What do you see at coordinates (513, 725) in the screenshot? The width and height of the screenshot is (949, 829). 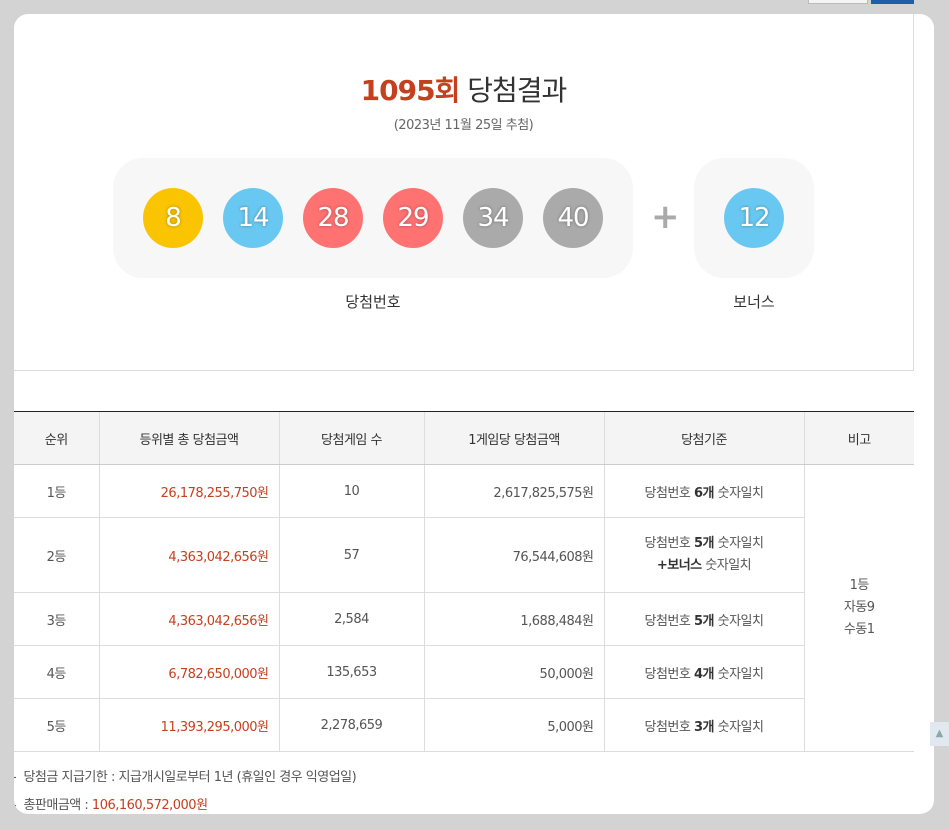 I see `per-game-prize-cell: 5,000원` at bounding box center [513, 725].